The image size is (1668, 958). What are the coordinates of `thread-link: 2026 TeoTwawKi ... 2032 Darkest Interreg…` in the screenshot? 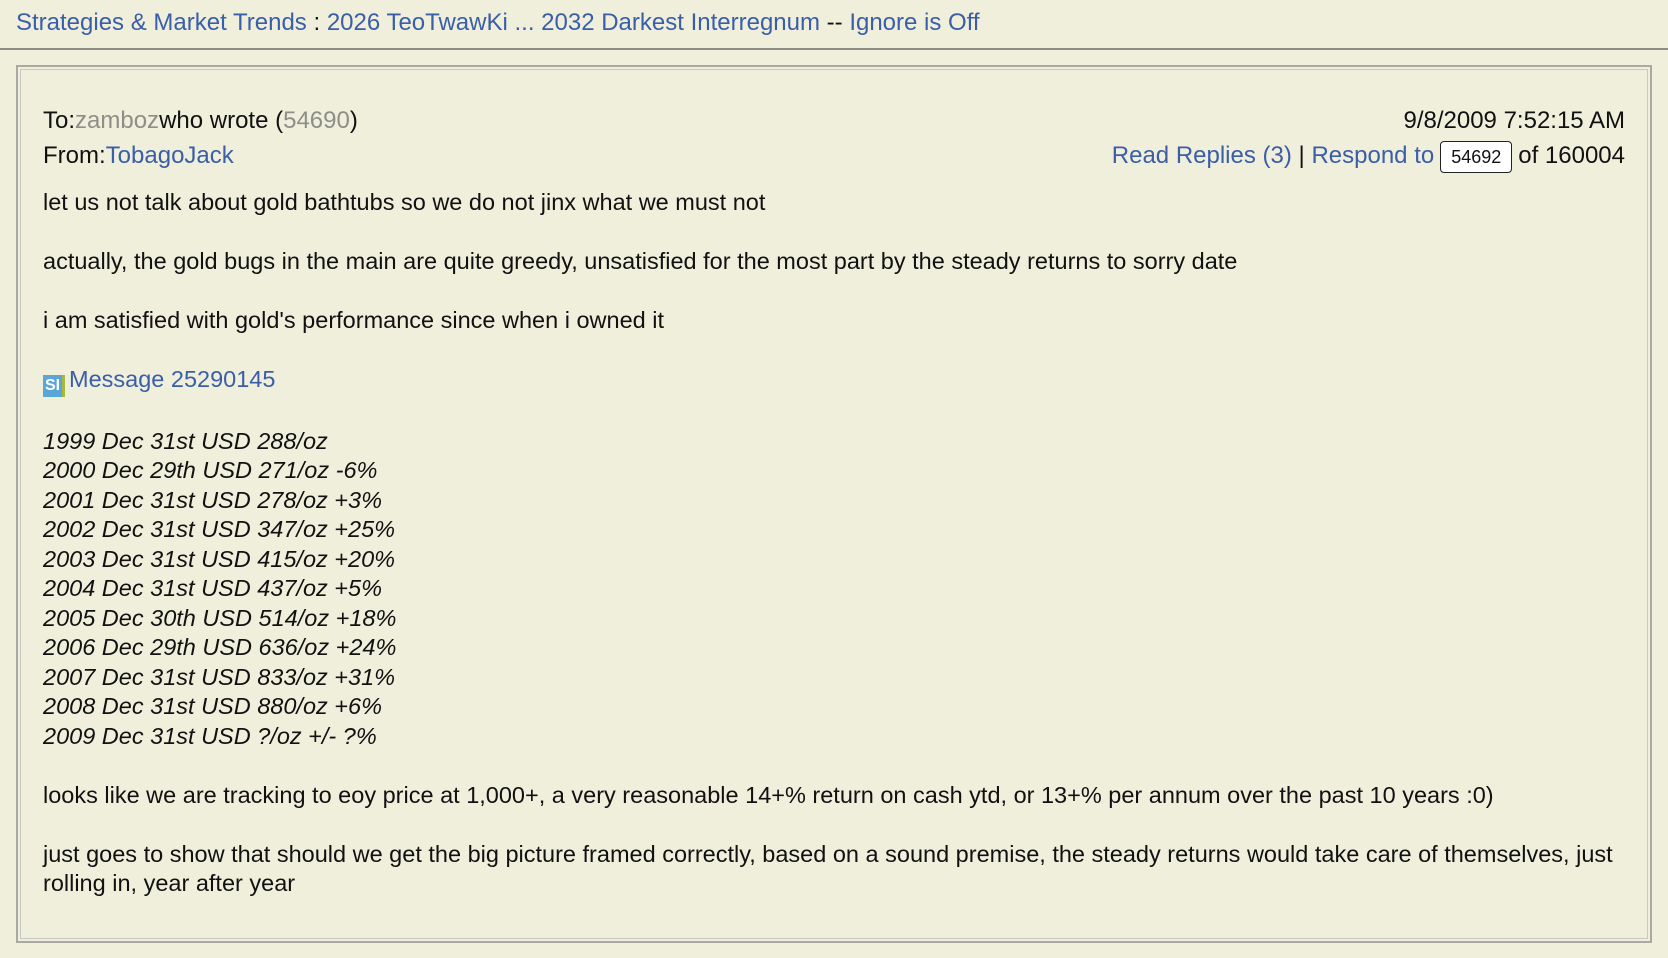 It's located at (573, 22).